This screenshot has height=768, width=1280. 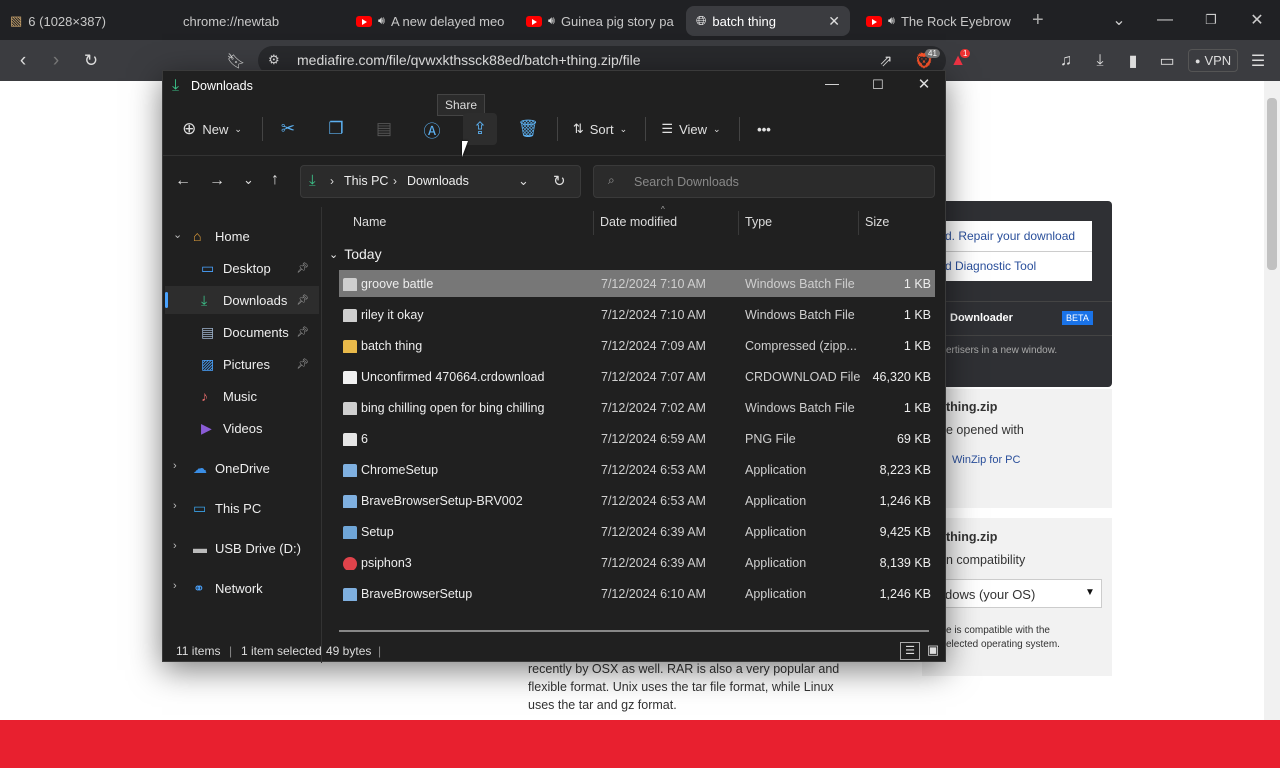 What do you see at coordinates (1211, 20) in the screenshot?
I see `restore-window-button: ❐` at bounding box center [1211, 20].